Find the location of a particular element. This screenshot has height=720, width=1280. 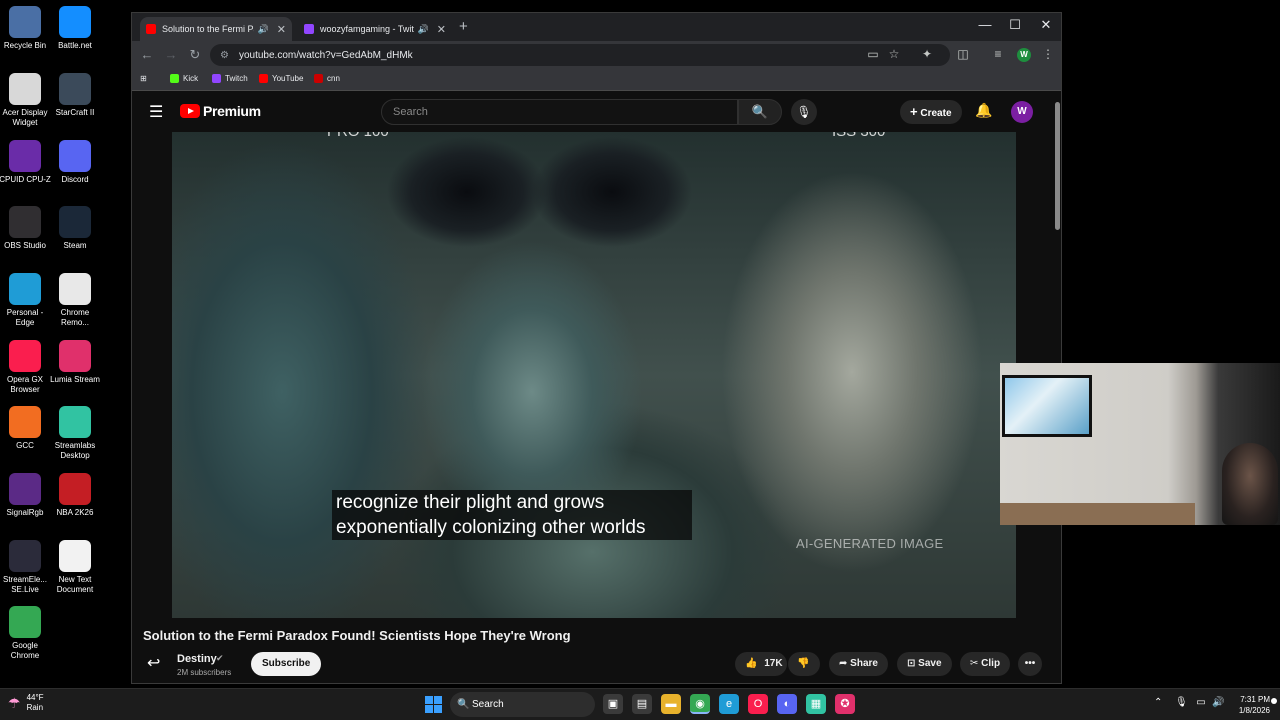

search-button: 🔍 is located at coordinates (760, 112).